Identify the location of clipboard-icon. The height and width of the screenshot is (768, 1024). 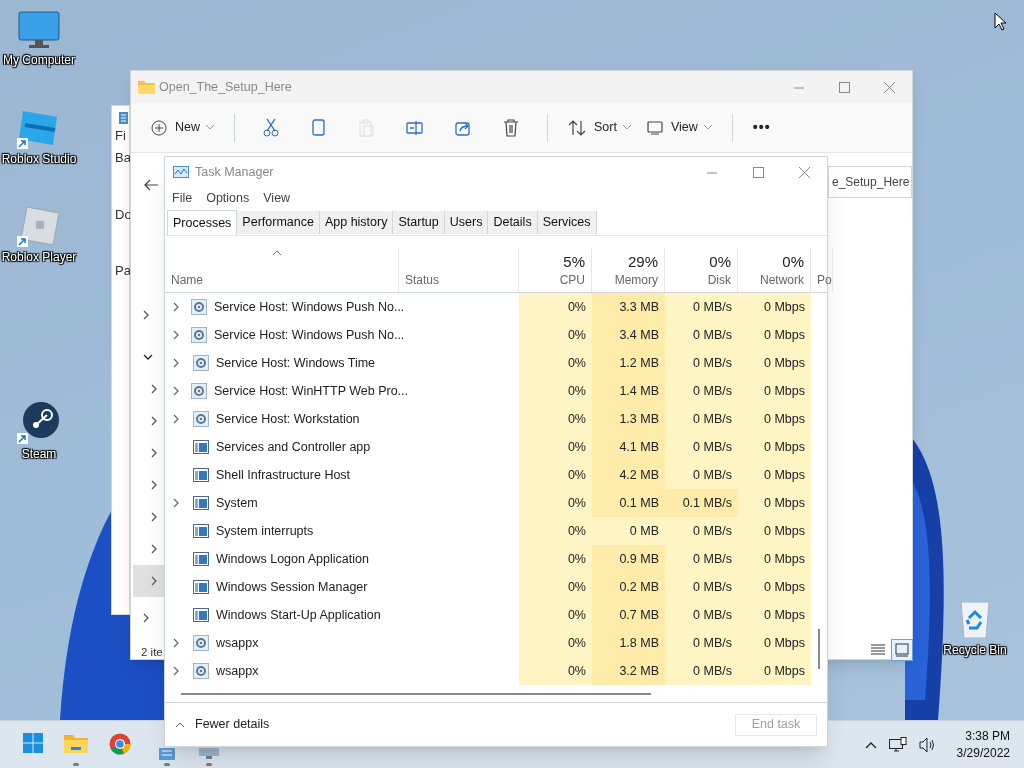
(367, 127).